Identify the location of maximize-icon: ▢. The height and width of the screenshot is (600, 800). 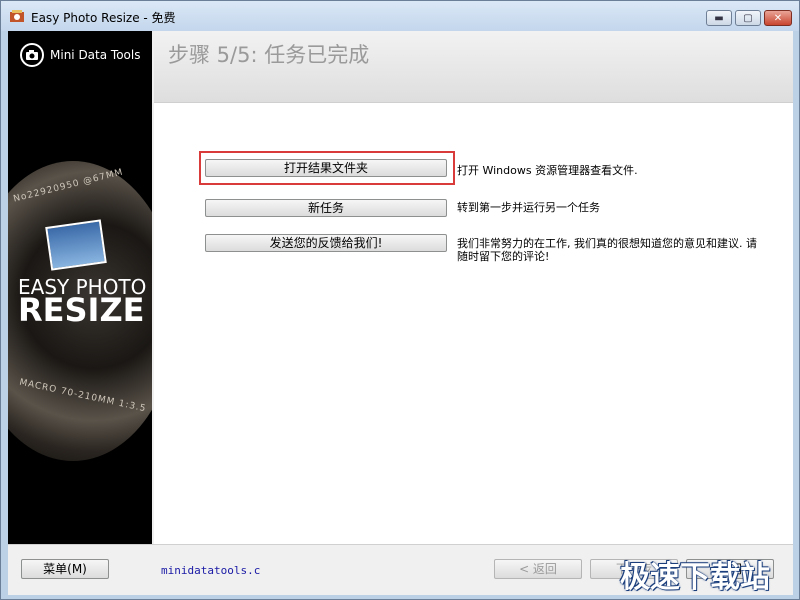
(748, 18).